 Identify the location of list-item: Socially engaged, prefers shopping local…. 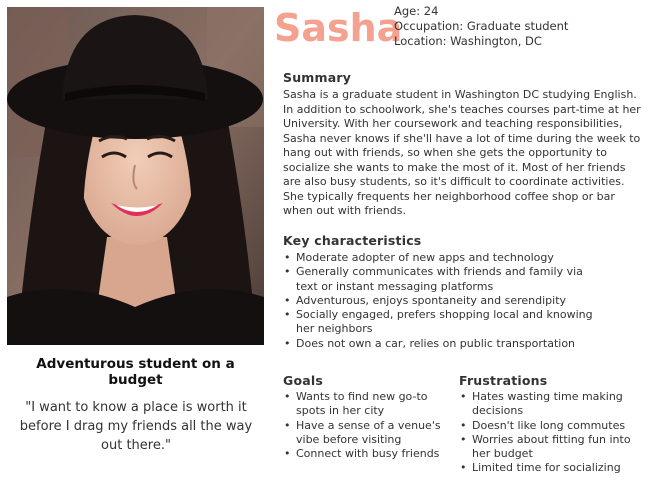
(439, 322).